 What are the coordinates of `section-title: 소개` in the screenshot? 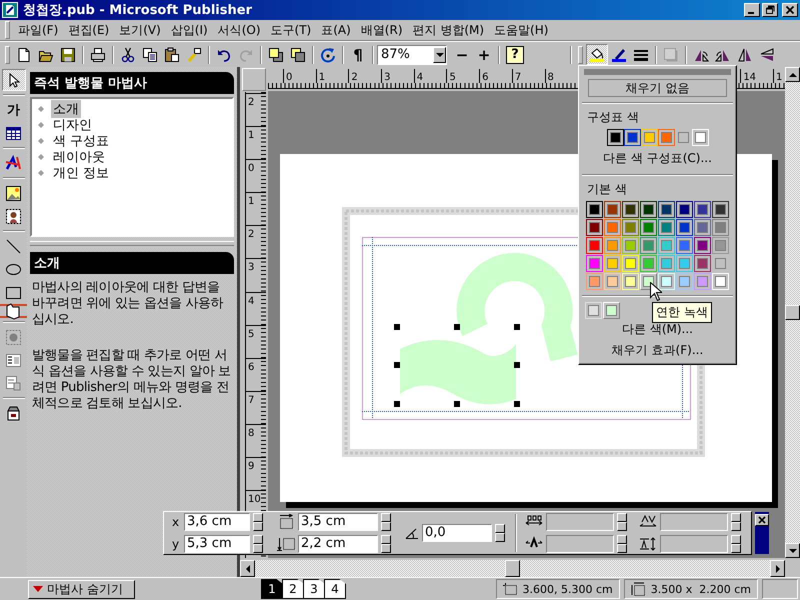 It's located at (132, 263).